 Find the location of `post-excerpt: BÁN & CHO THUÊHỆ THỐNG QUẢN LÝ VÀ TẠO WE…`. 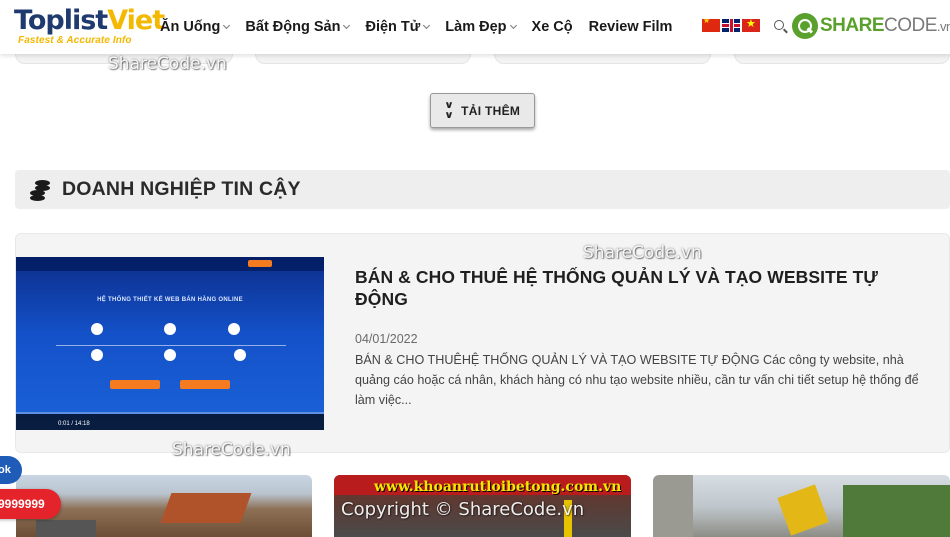

post-excerpt: BÁN & CHO THUÊHỆ THỐNG QUẢN LÝ VÀ TẠO WE… is located at coordinates (637, 380).